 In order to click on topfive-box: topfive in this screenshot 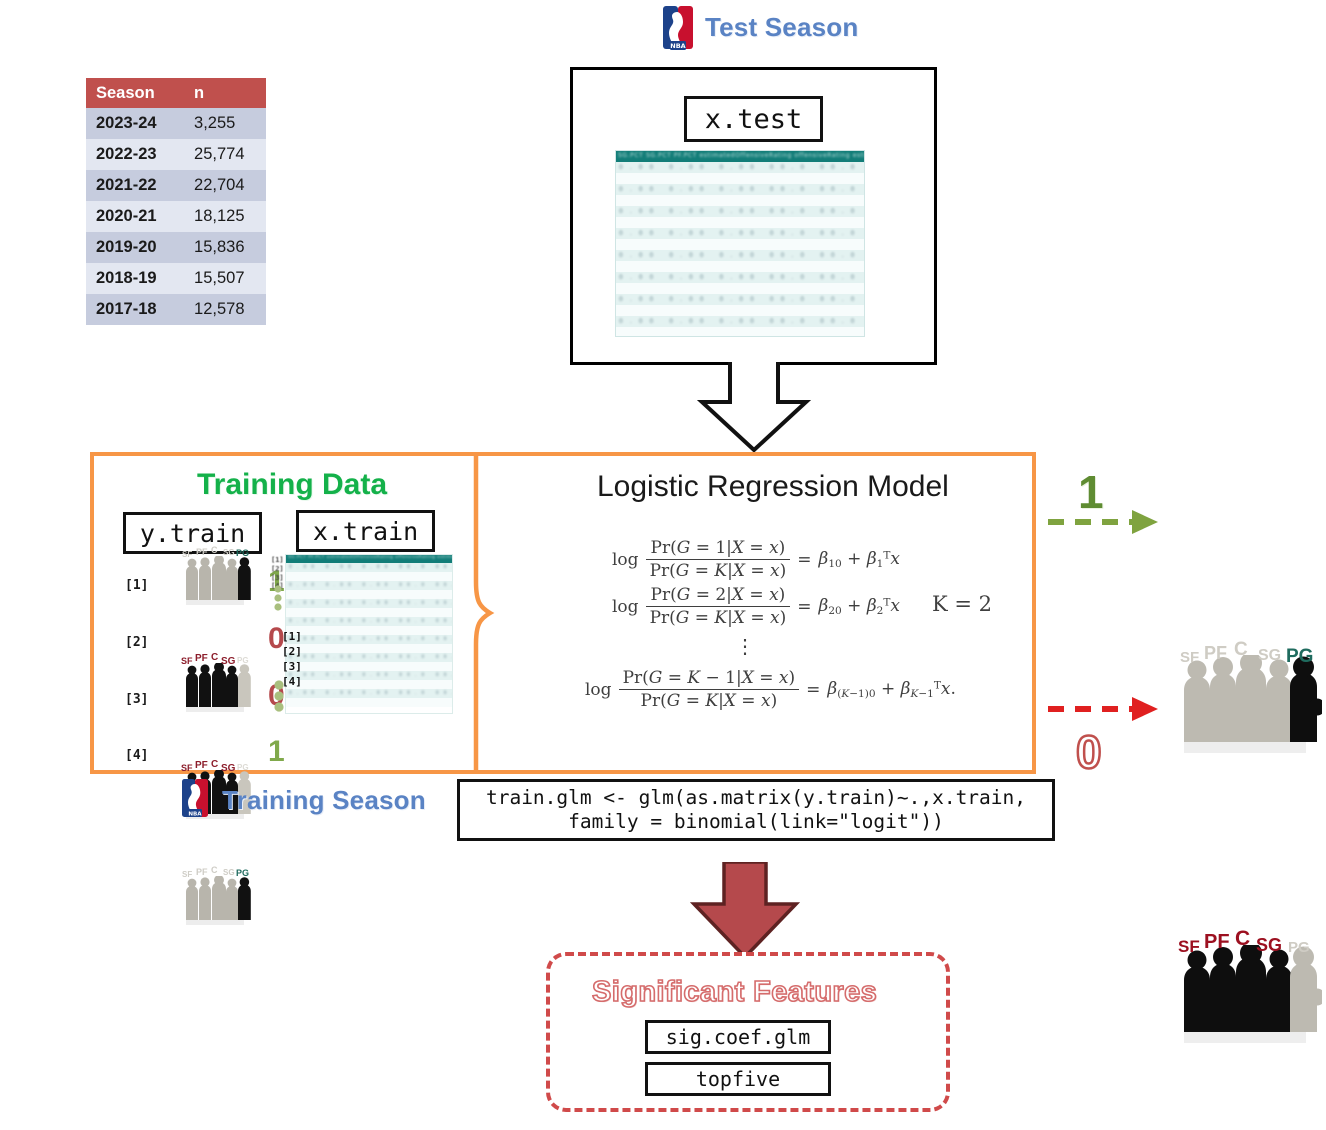, I will do `click(738, 1079)`.